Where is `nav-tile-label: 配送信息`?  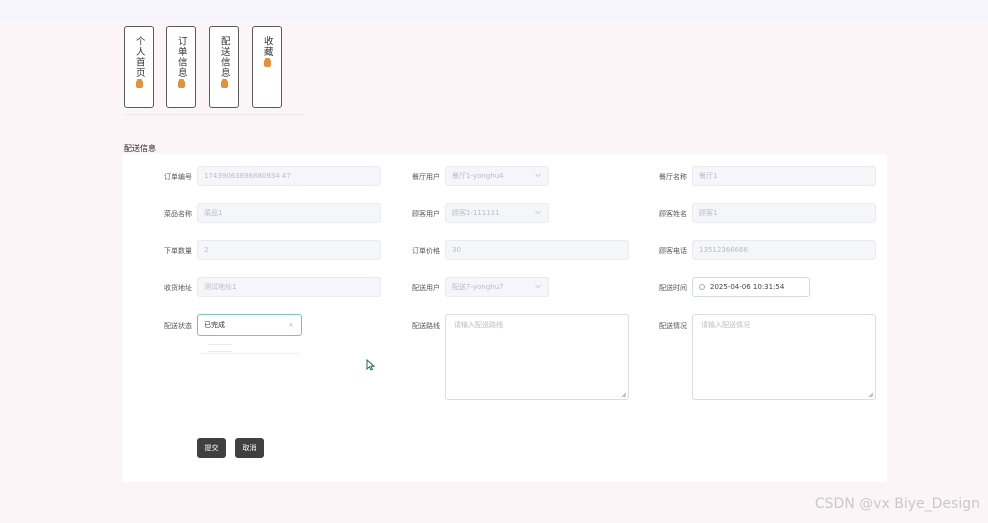 nav-tile-label: 配送信息 is located at coordinates (224, 57).